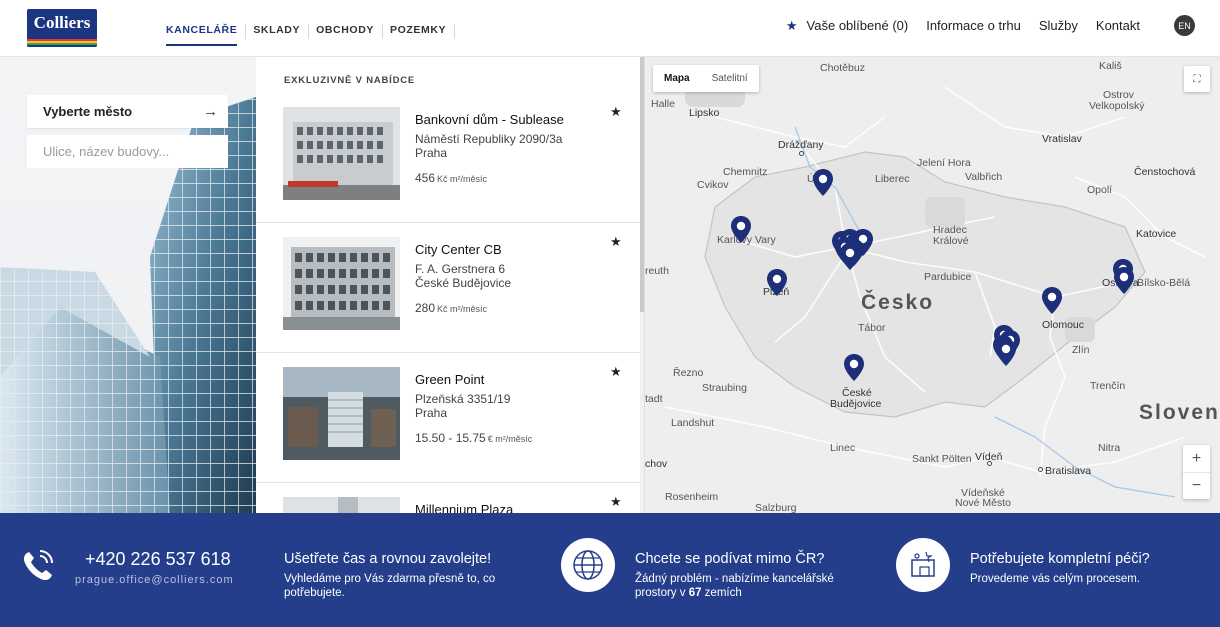 The image size is (1220, 627). What do you see at coordinates (677, 78) in the screenshot?
I see `map-type-map-button: Mapa` at bounding box center [677, 78].